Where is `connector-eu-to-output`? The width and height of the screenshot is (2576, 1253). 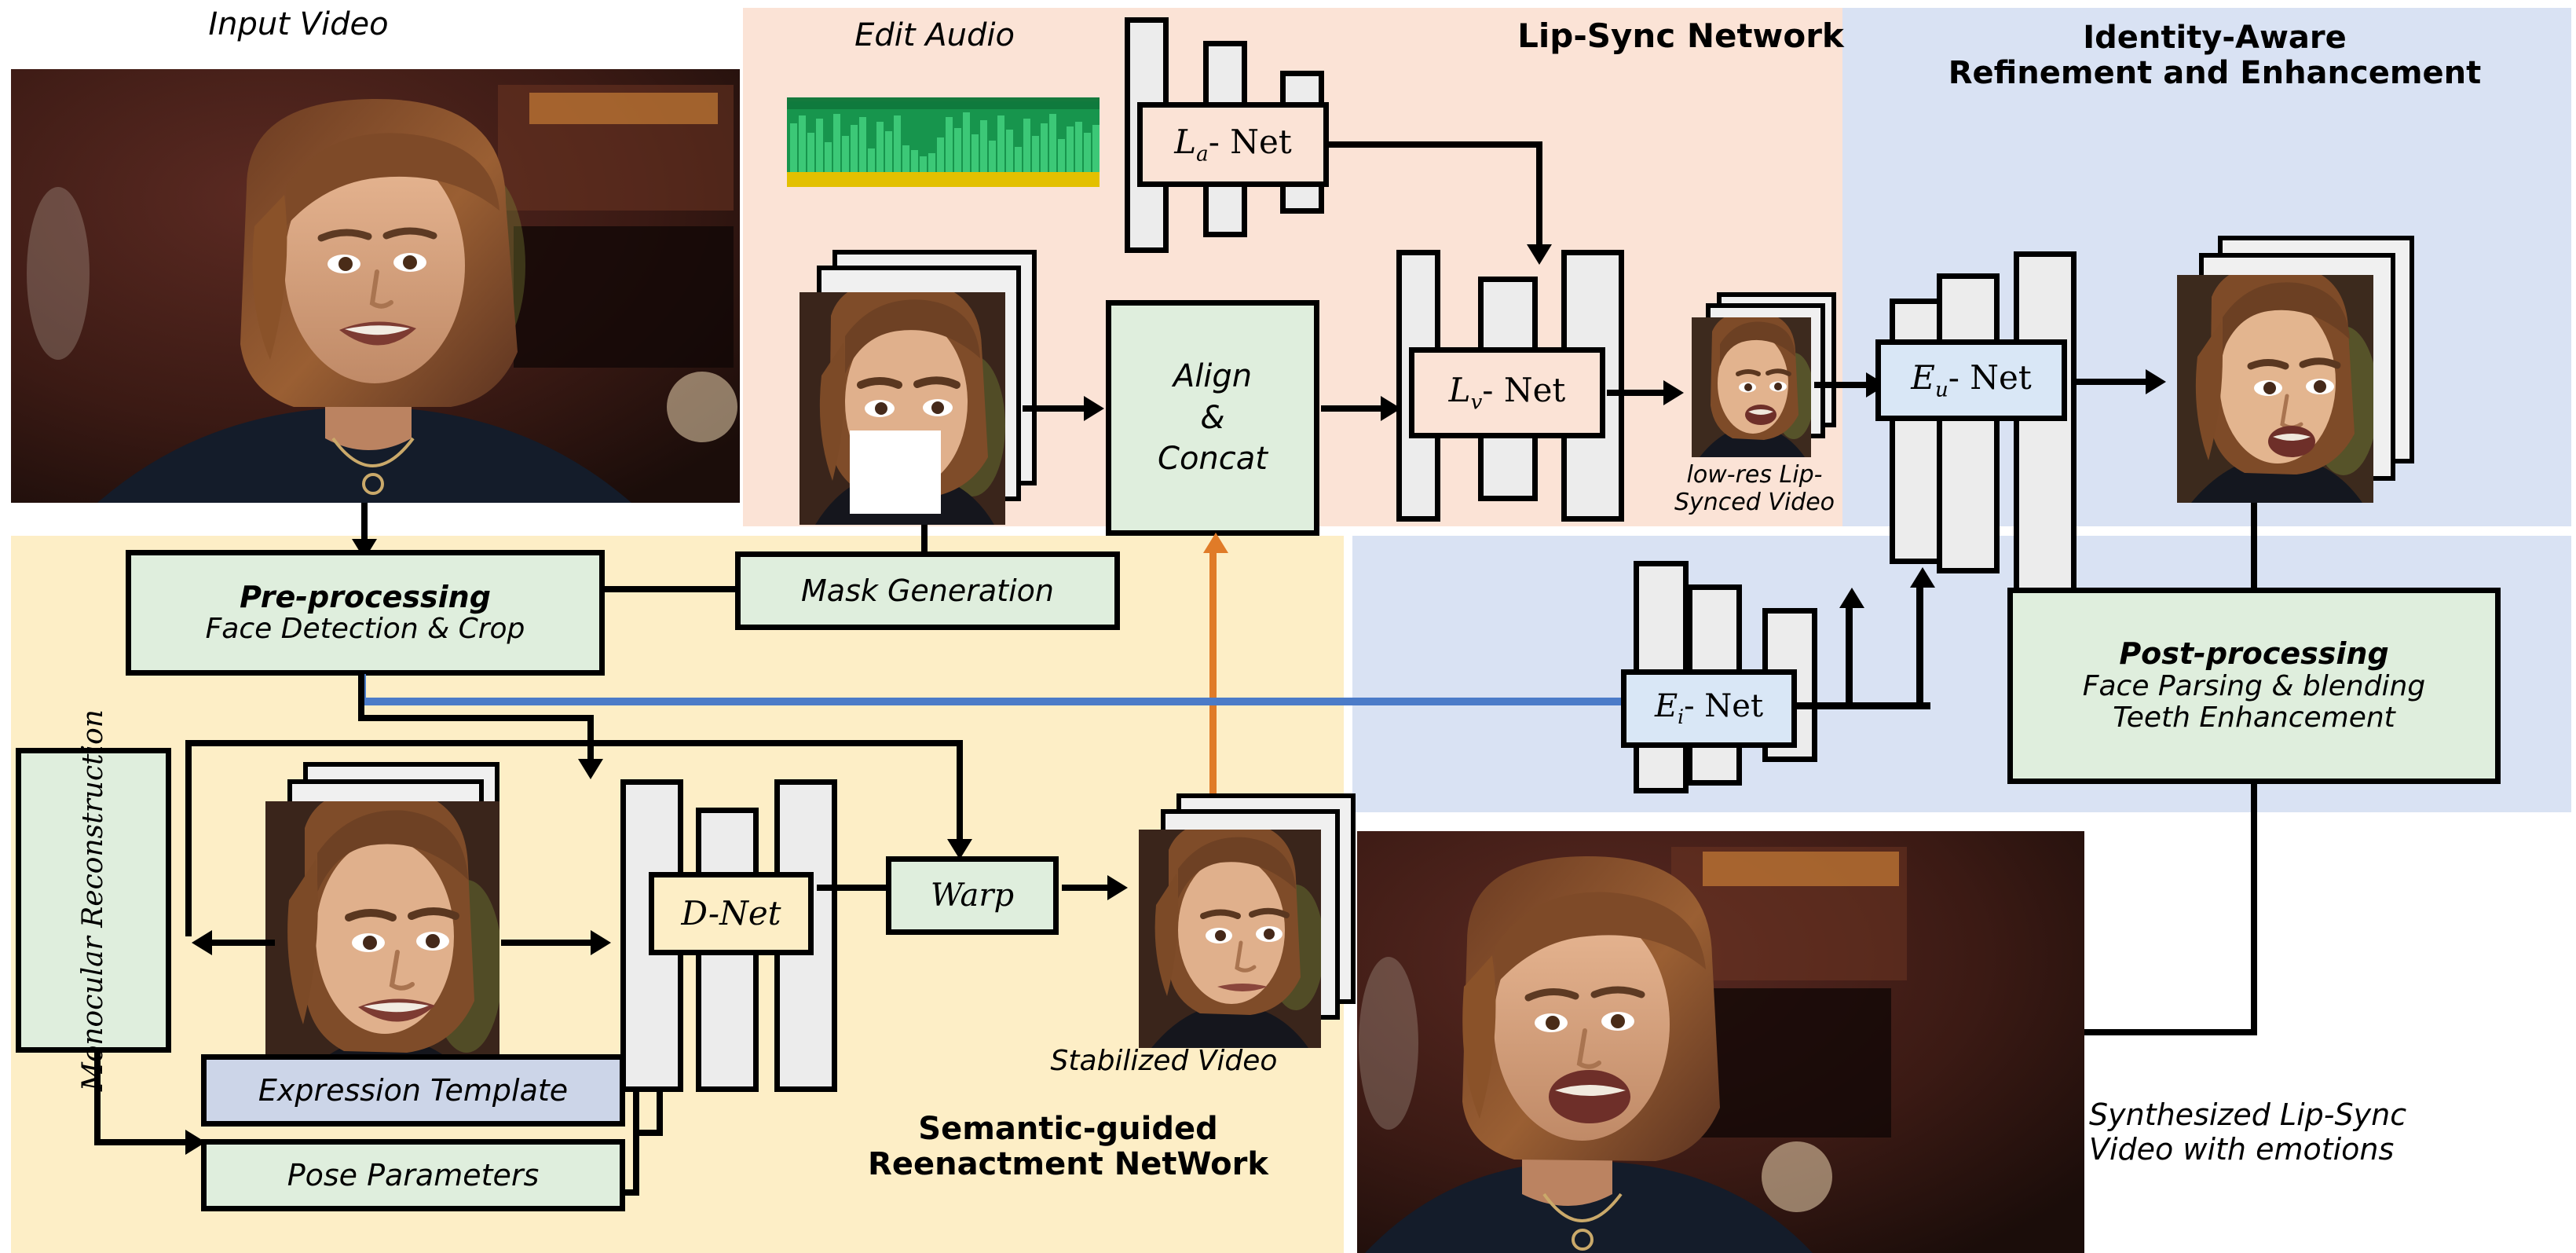
connector-eu-to-output is located at coordinates (2111, 382).